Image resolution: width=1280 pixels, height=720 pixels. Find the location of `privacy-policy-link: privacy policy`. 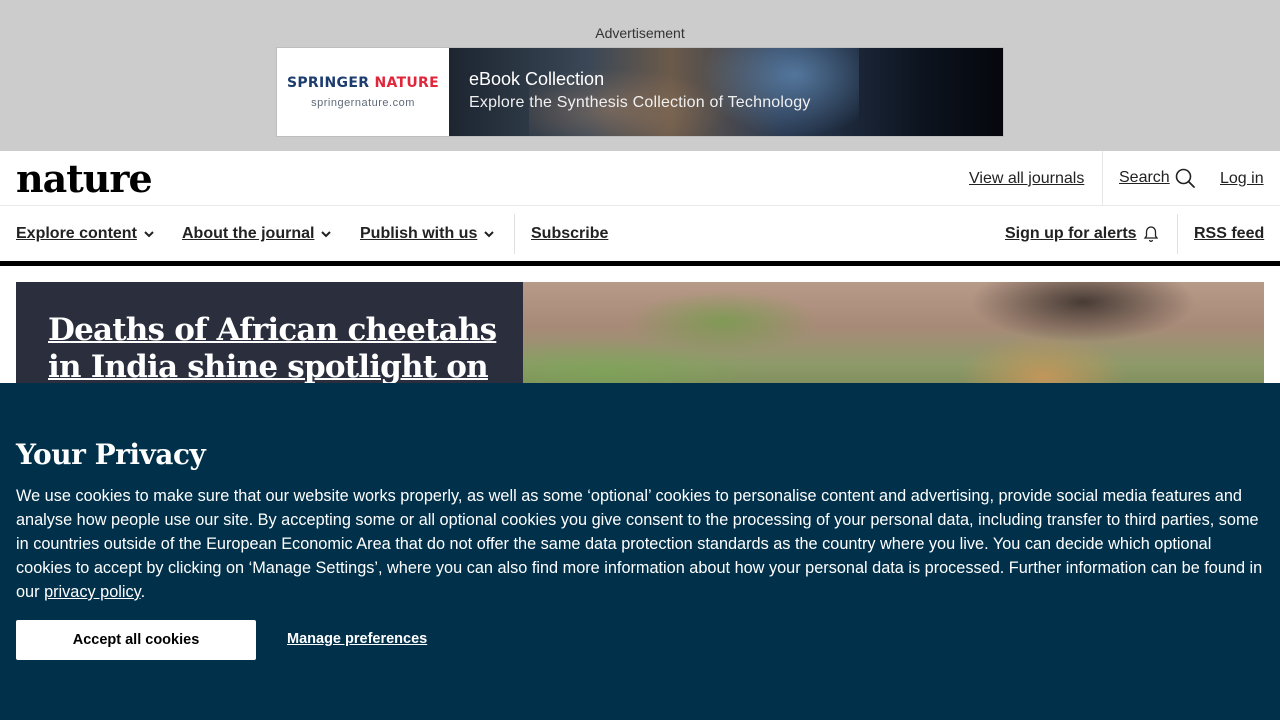

privacy-policy-link: privacy policy is located at coordinates (92, 592).